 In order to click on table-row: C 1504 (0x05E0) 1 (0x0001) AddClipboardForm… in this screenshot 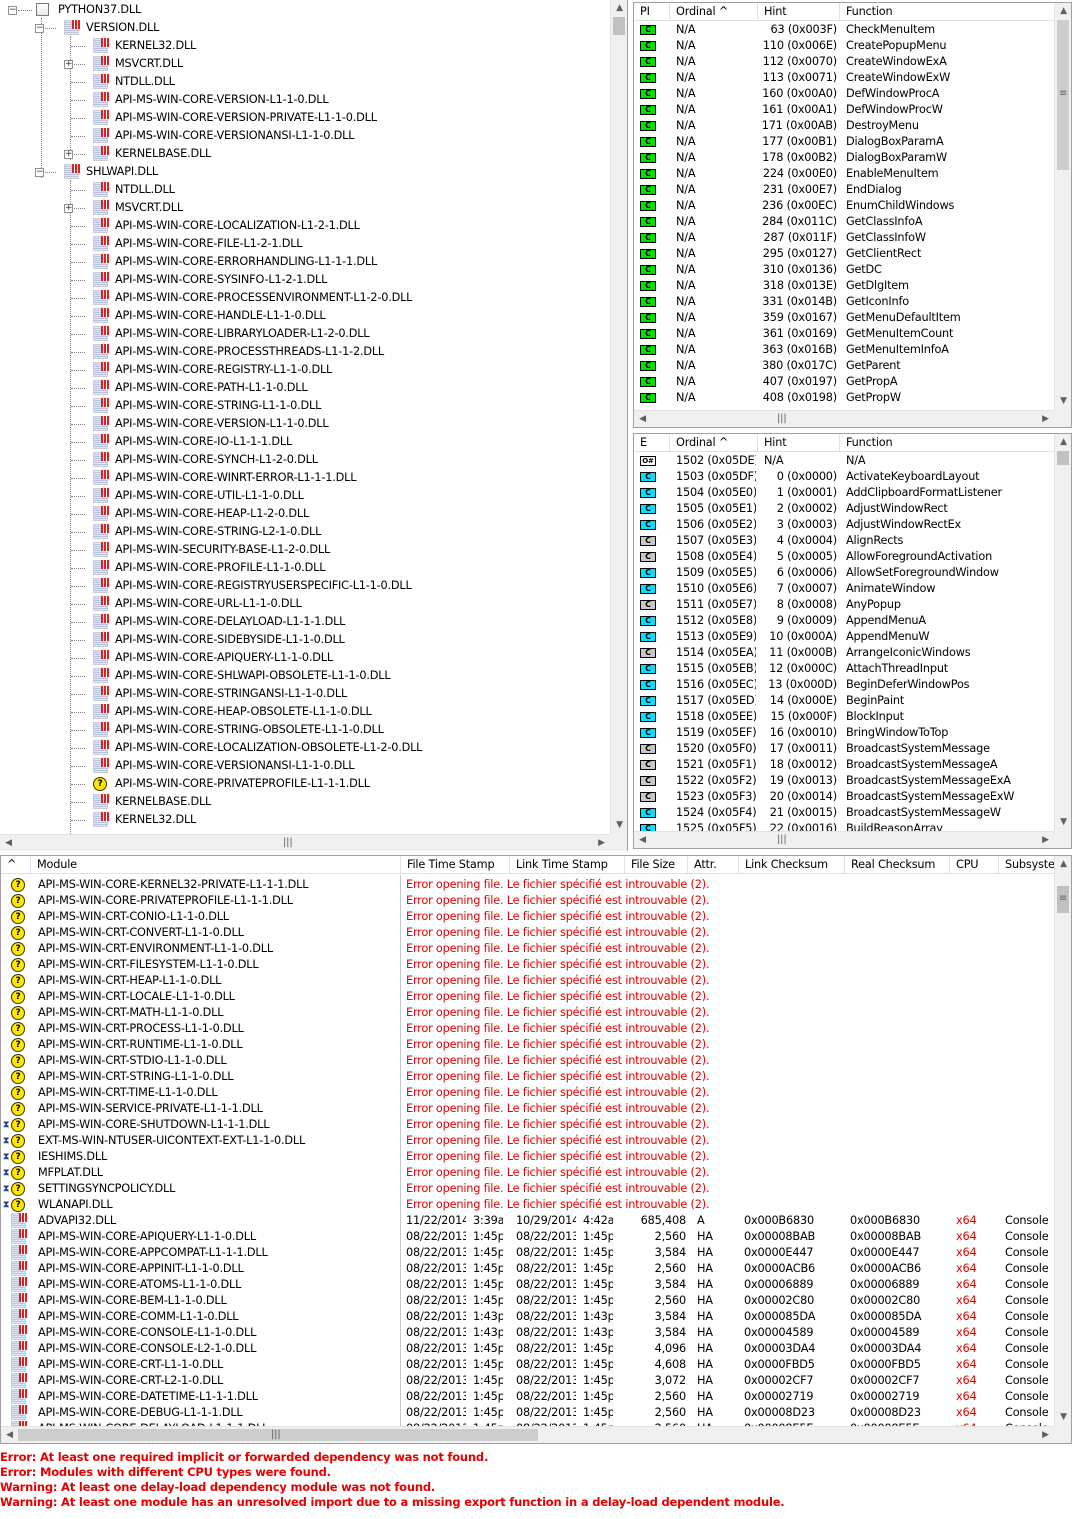, I will do `click(844, 493)`.